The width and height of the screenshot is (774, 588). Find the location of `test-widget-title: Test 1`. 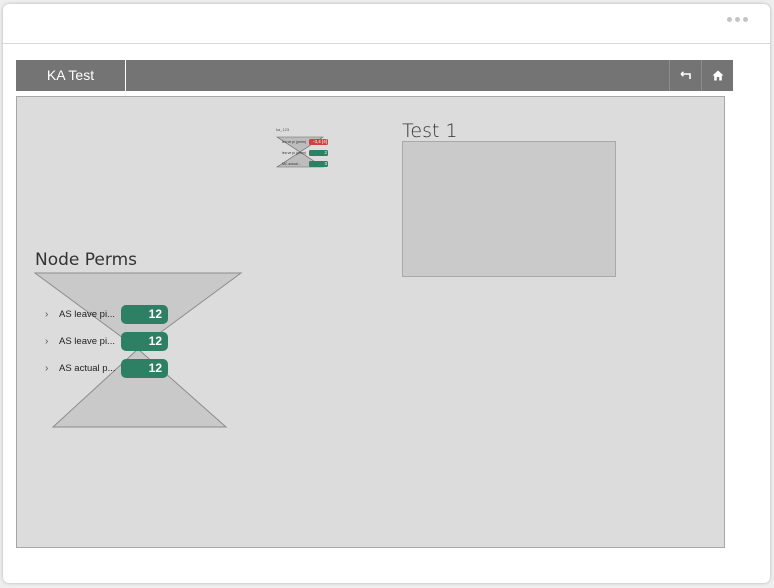

test-widget-title: Test 1 is located at coordinates (430, 131).